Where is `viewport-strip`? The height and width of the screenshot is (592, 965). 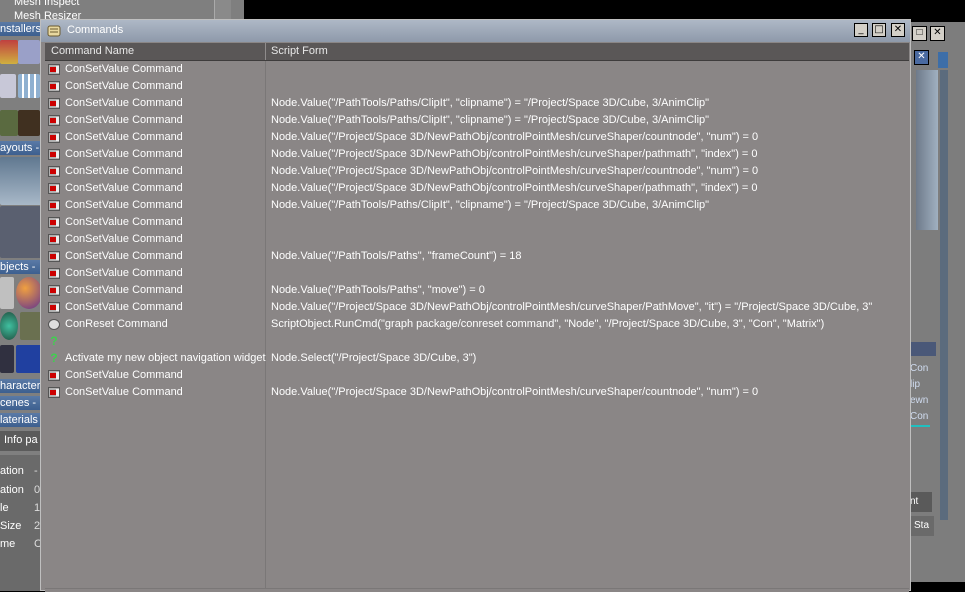 viewport-strip is located at coordinates (927, 150).